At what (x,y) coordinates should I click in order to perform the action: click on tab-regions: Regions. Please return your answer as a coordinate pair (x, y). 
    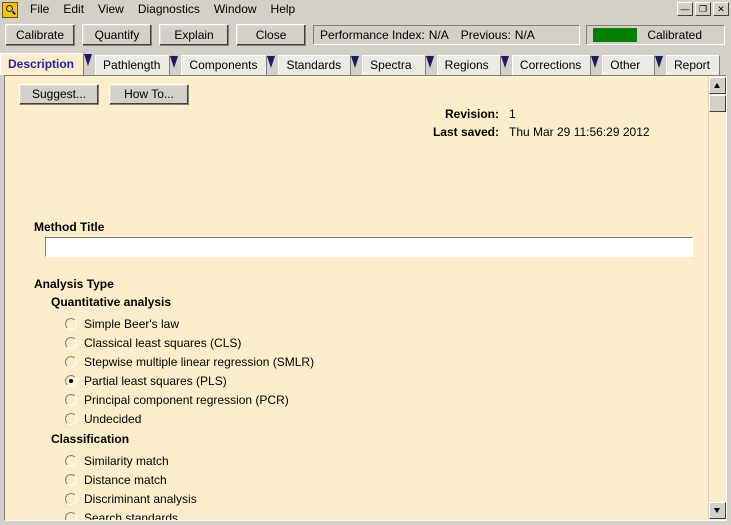
    Looking at the image, I should click on (473, 65).